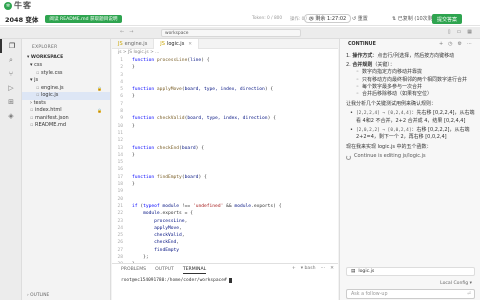 The image size is (480, 300). I want to click on files-icon: ❐, so click(11, 46).